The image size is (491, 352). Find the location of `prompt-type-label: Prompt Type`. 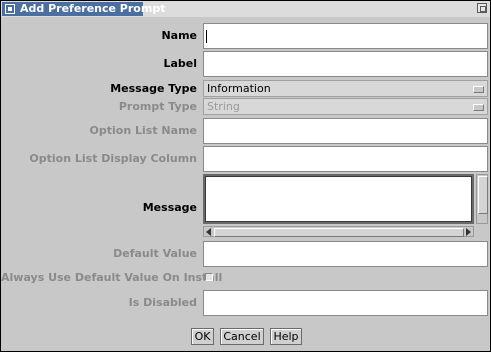

prompt-type-label: Prompt Type is located at coordinates (157, 106).